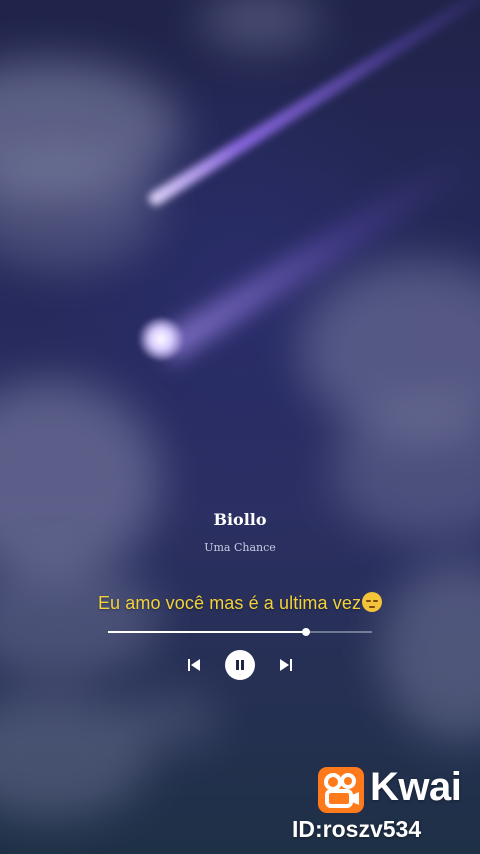  I want to click on skip-next-icon, so click(286, 665).